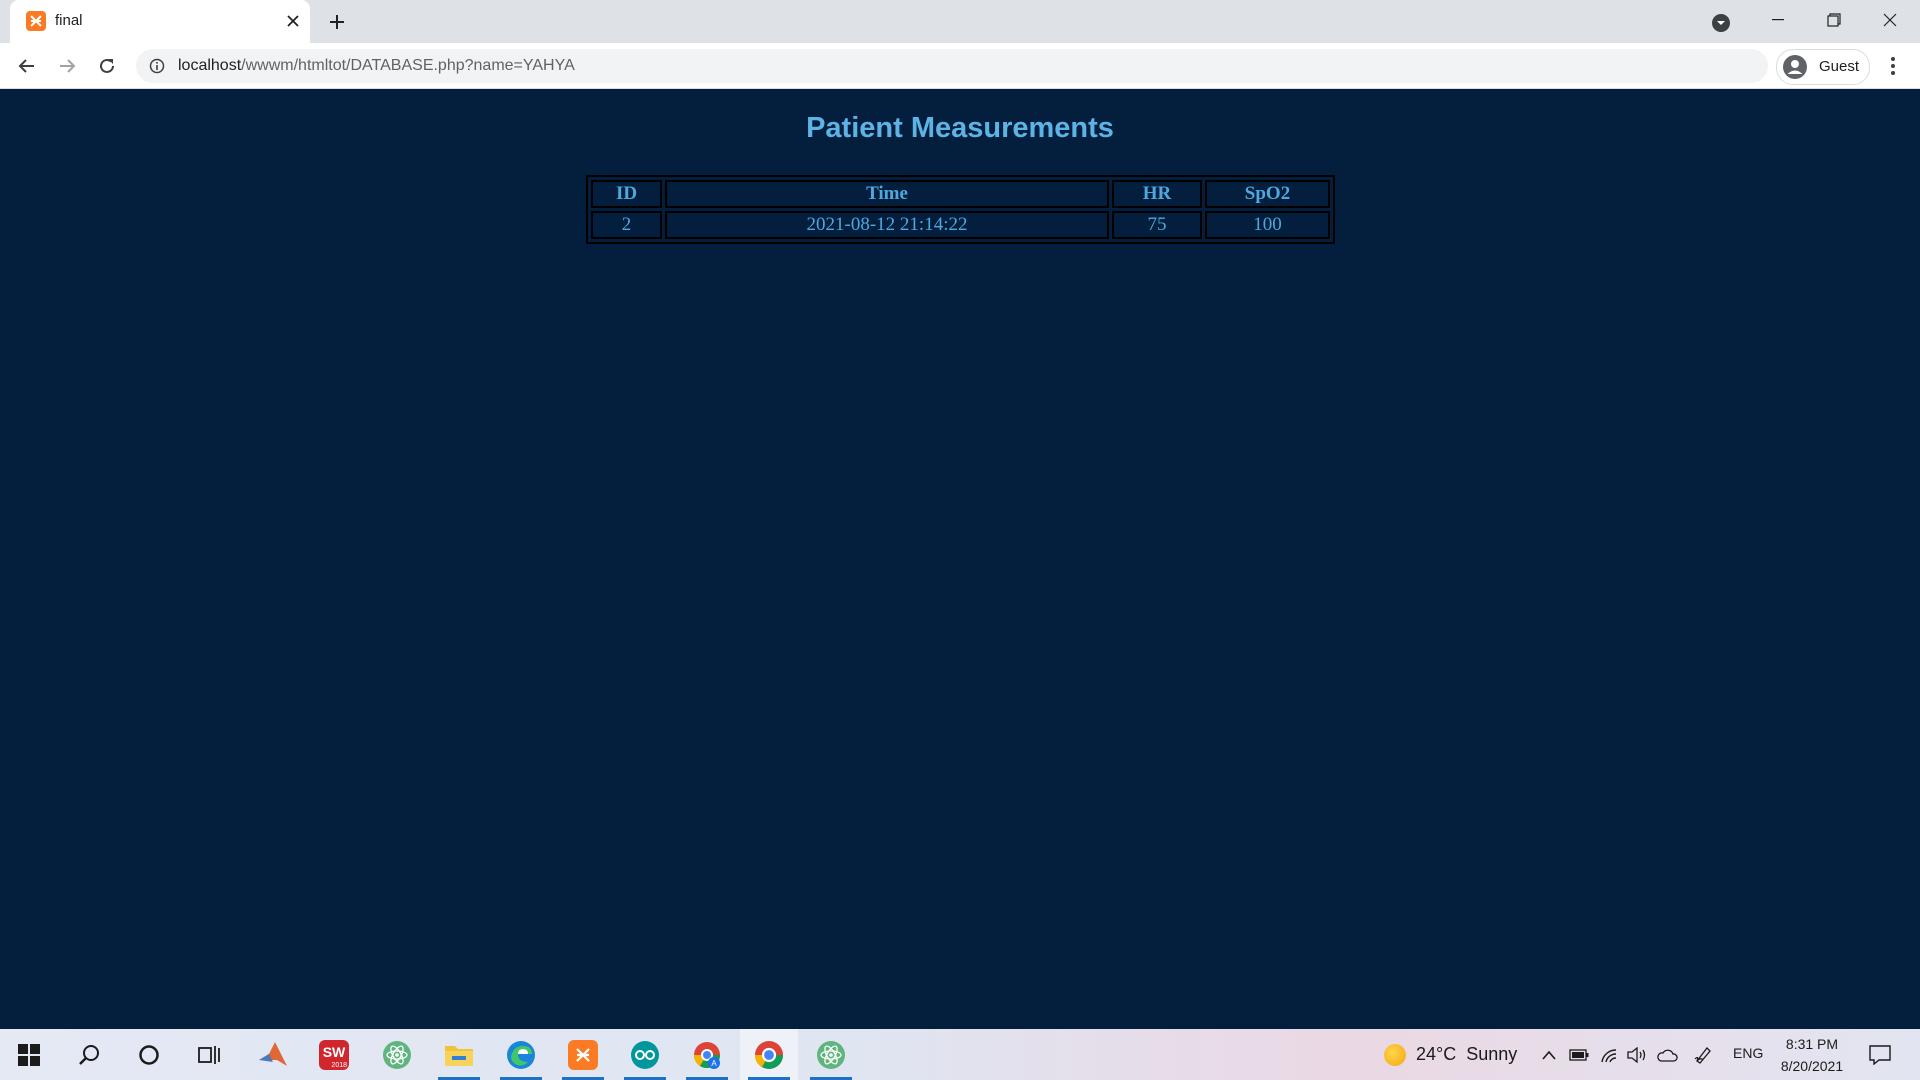 The height and width of the screenshot is (1080, 1920). Describe the element at coordinates (626, 194) in the screenshot. I see `col-id-header: ID` at that location.